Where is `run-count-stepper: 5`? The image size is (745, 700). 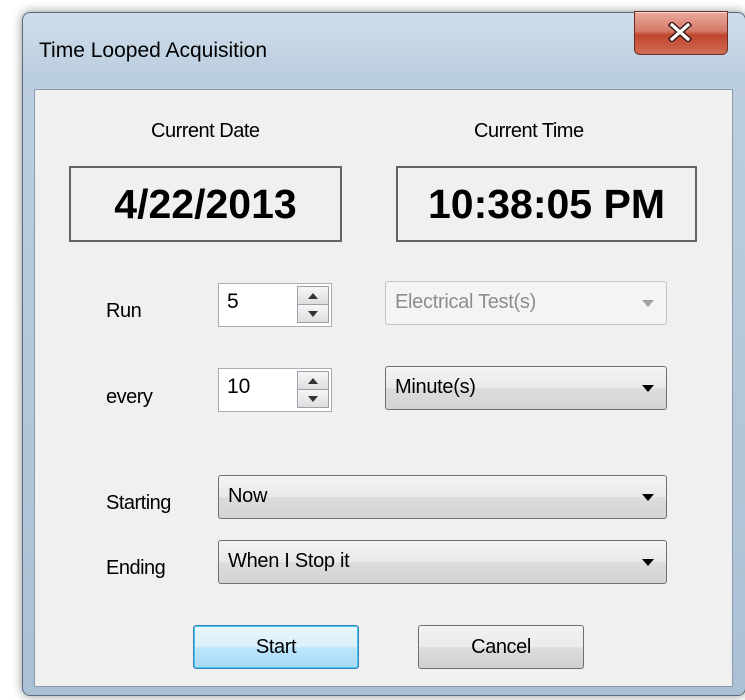
run-count-stepper: 5 is located at coordinates (275, 305).